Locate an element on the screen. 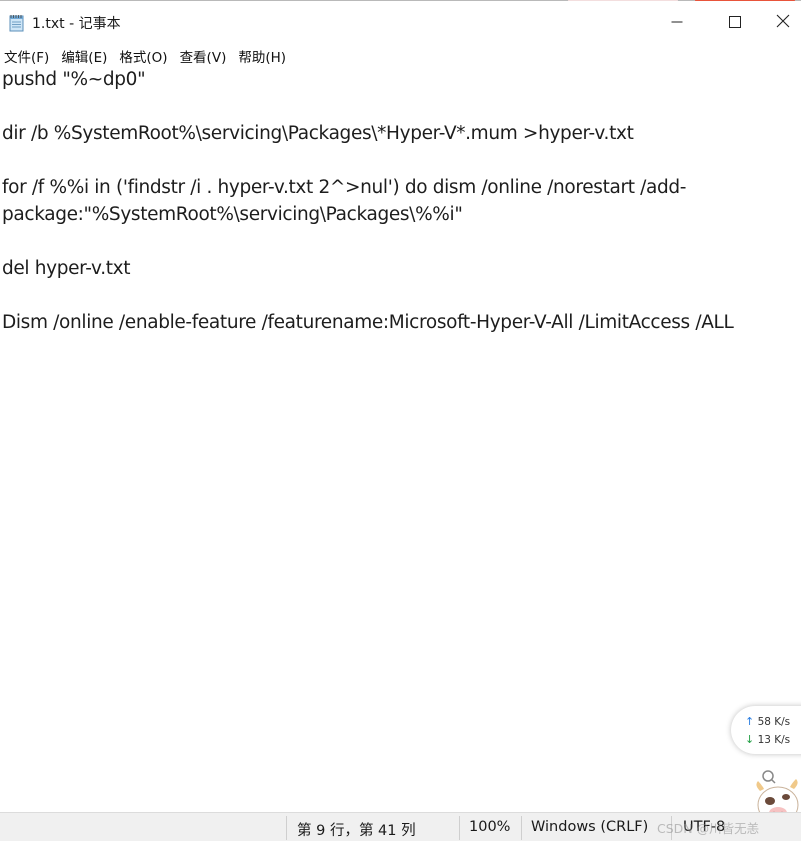 The height and width of the screenshot is (841, 801). minimize-icon is located at coordinates (677, 22).